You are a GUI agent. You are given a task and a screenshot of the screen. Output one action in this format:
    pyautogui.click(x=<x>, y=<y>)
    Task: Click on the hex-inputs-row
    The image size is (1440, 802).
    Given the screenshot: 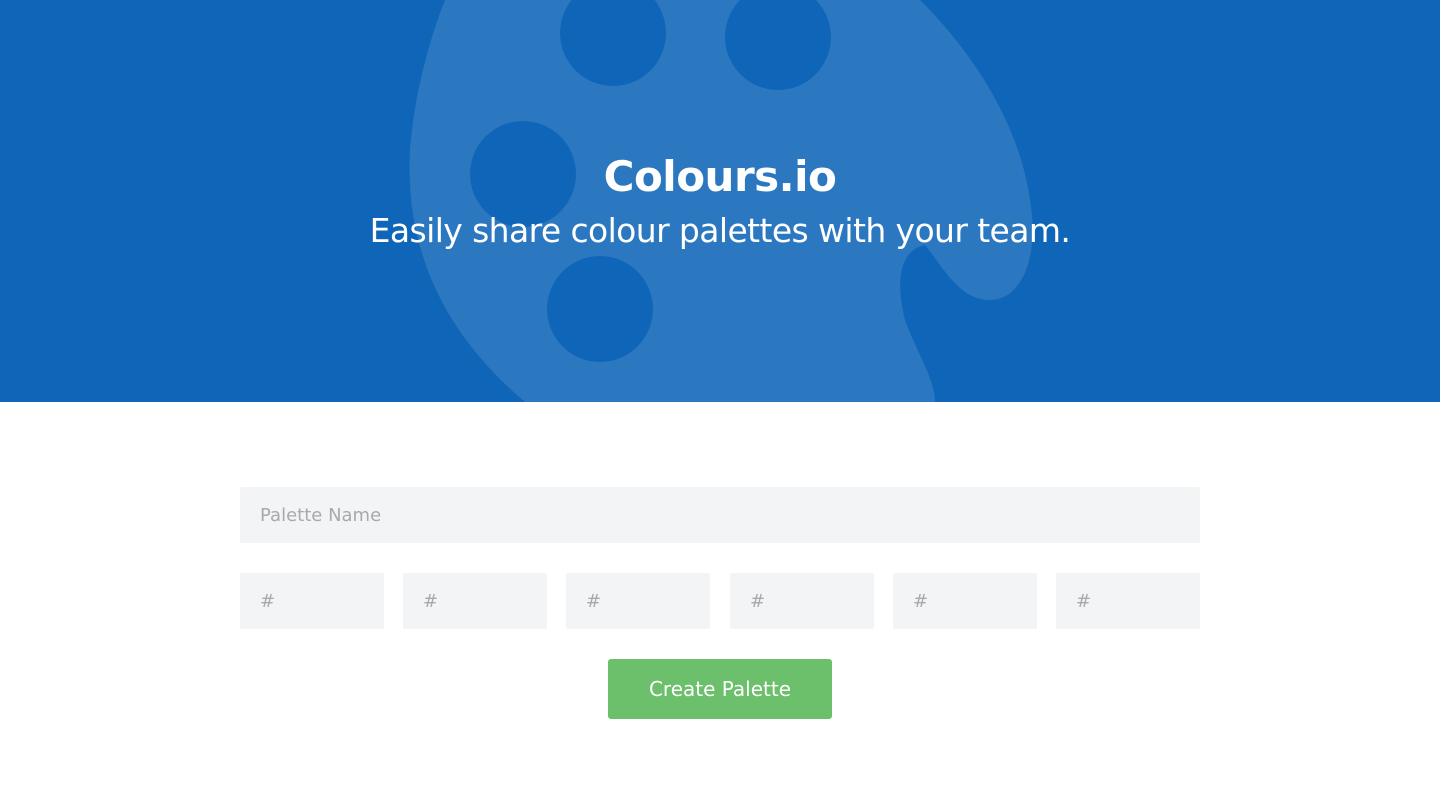 What is the action you would take?
    pyautogui.click(x=720, y=601)
    